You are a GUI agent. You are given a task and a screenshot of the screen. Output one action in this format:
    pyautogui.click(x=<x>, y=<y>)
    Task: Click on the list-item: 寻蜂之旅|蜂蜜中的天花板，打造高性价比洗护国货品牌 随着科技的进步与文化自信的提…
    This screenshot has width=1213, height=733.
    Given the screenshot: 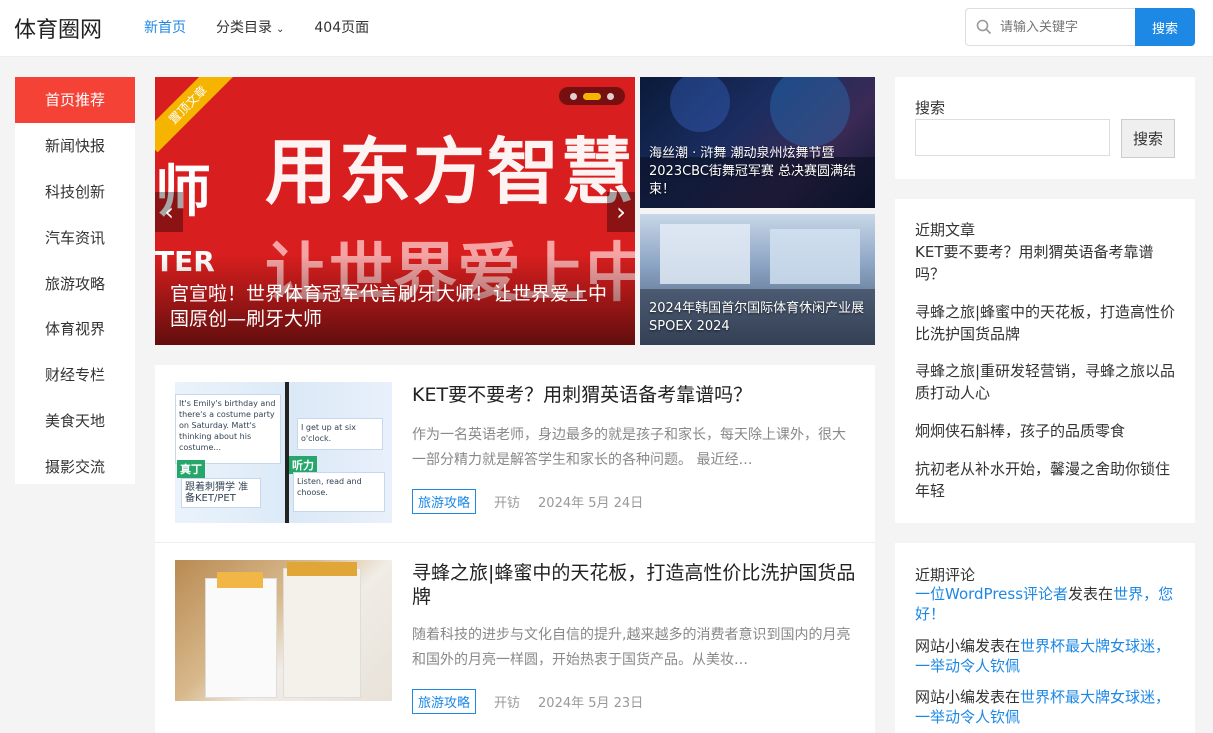 What is the action you would take?
    pyautogui.click(x=515, y=632)
    